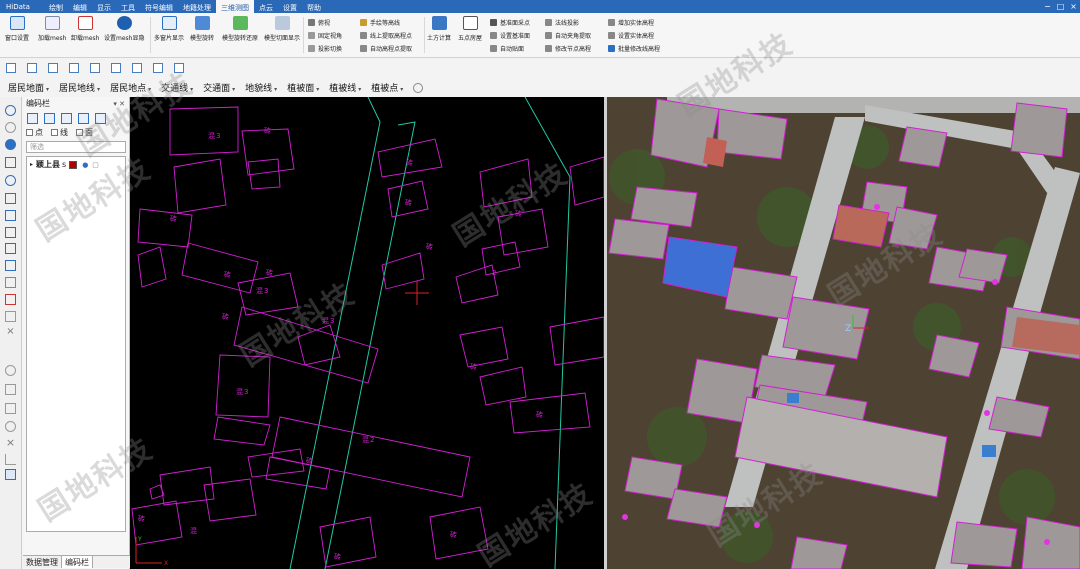 The height and width of the screenshot is (569, 1080). Describe the element at coordinates (10, 442) in the screenshot. I see `close-shape-icon: ×` at that location.